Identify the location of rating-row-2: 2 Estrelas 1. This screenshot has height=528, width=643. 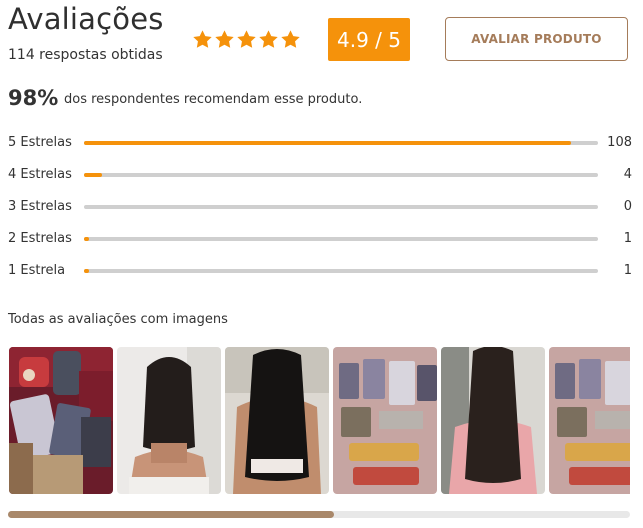
(320, 239).